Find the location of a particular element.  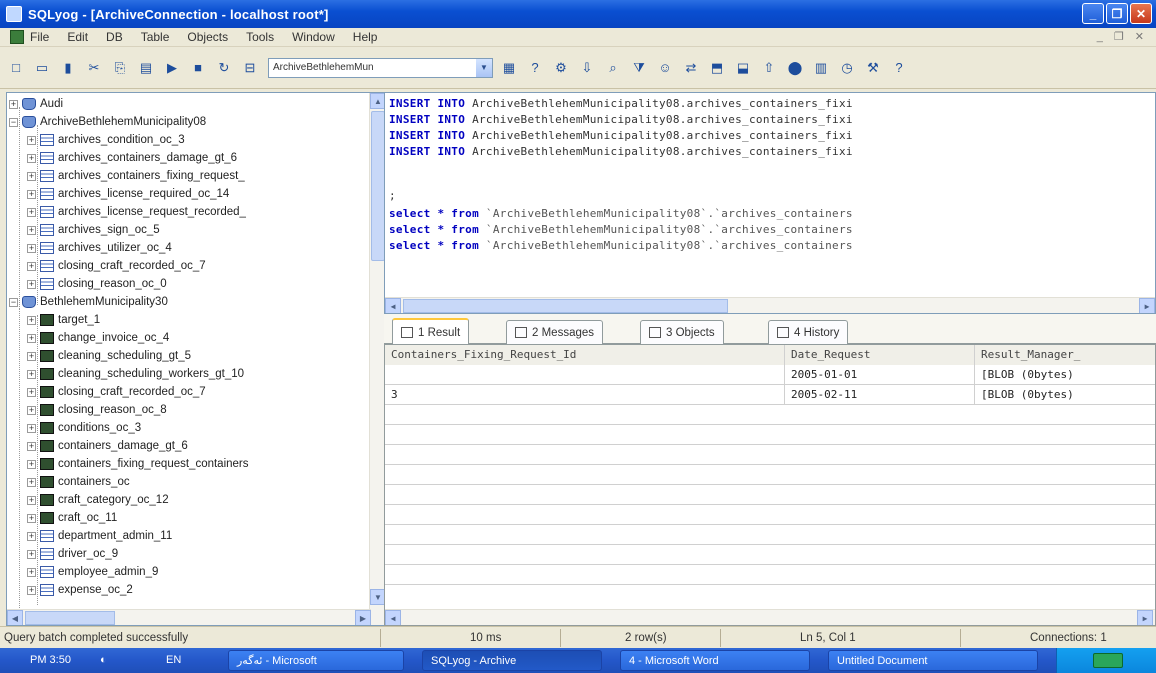

menu-edit: Edit is located at coordinates (77, 37).